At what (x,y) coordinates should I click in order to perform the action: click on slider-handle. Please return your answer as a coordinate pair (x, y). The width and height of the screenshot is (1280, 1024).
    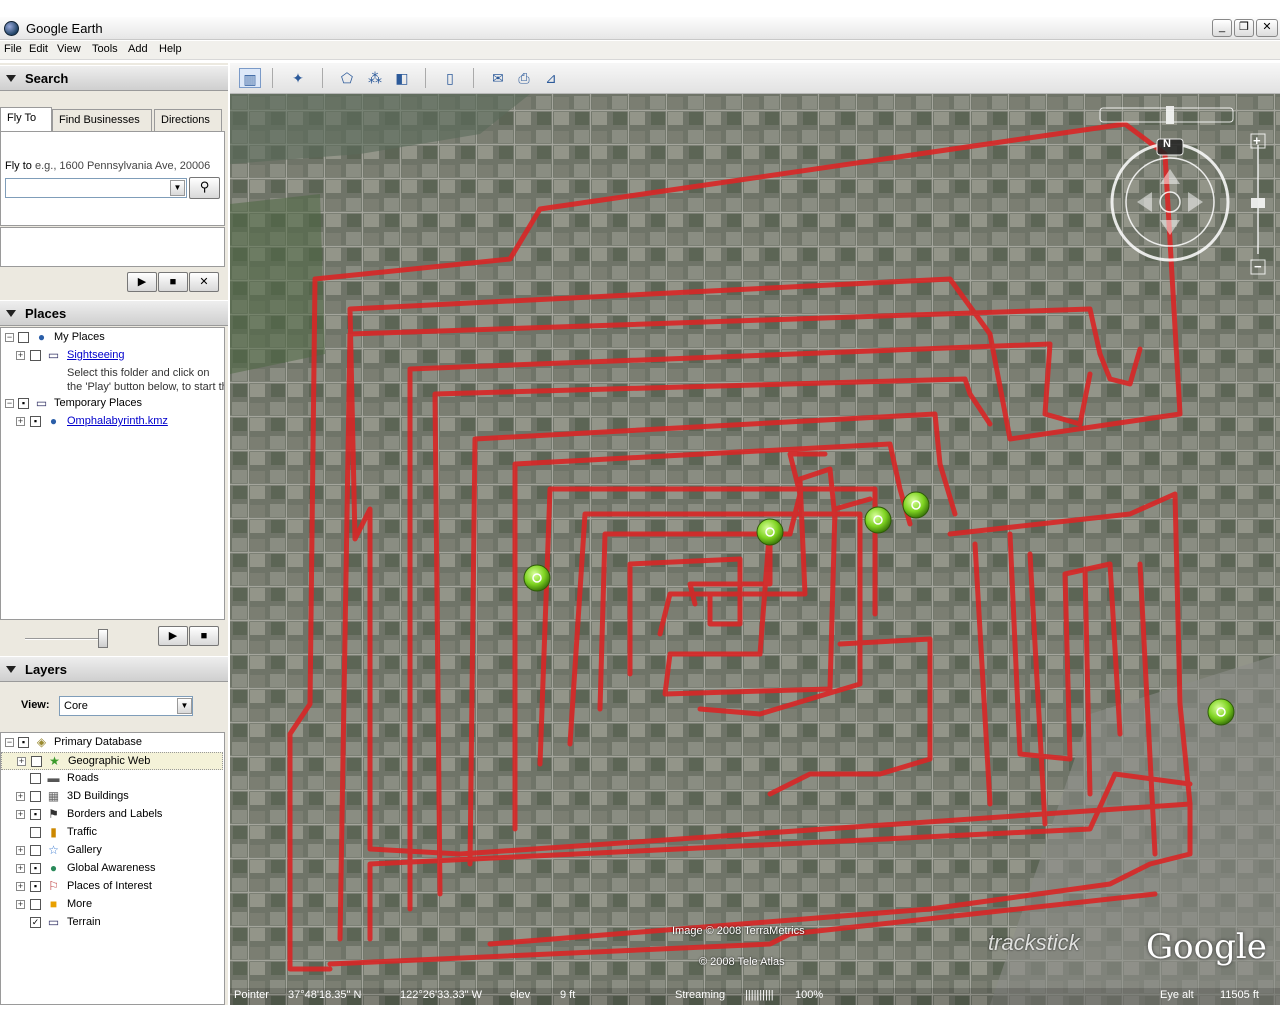
    Looking at the image, I should click on (103, 638).